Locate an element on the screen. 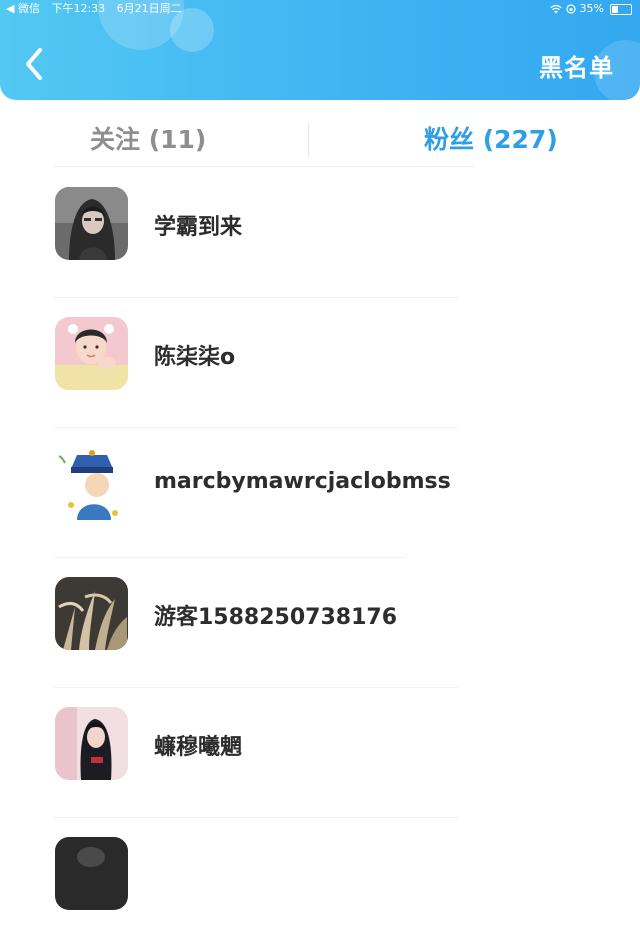  status-date: 6月21日周二 is located at coordinates (149, 8).